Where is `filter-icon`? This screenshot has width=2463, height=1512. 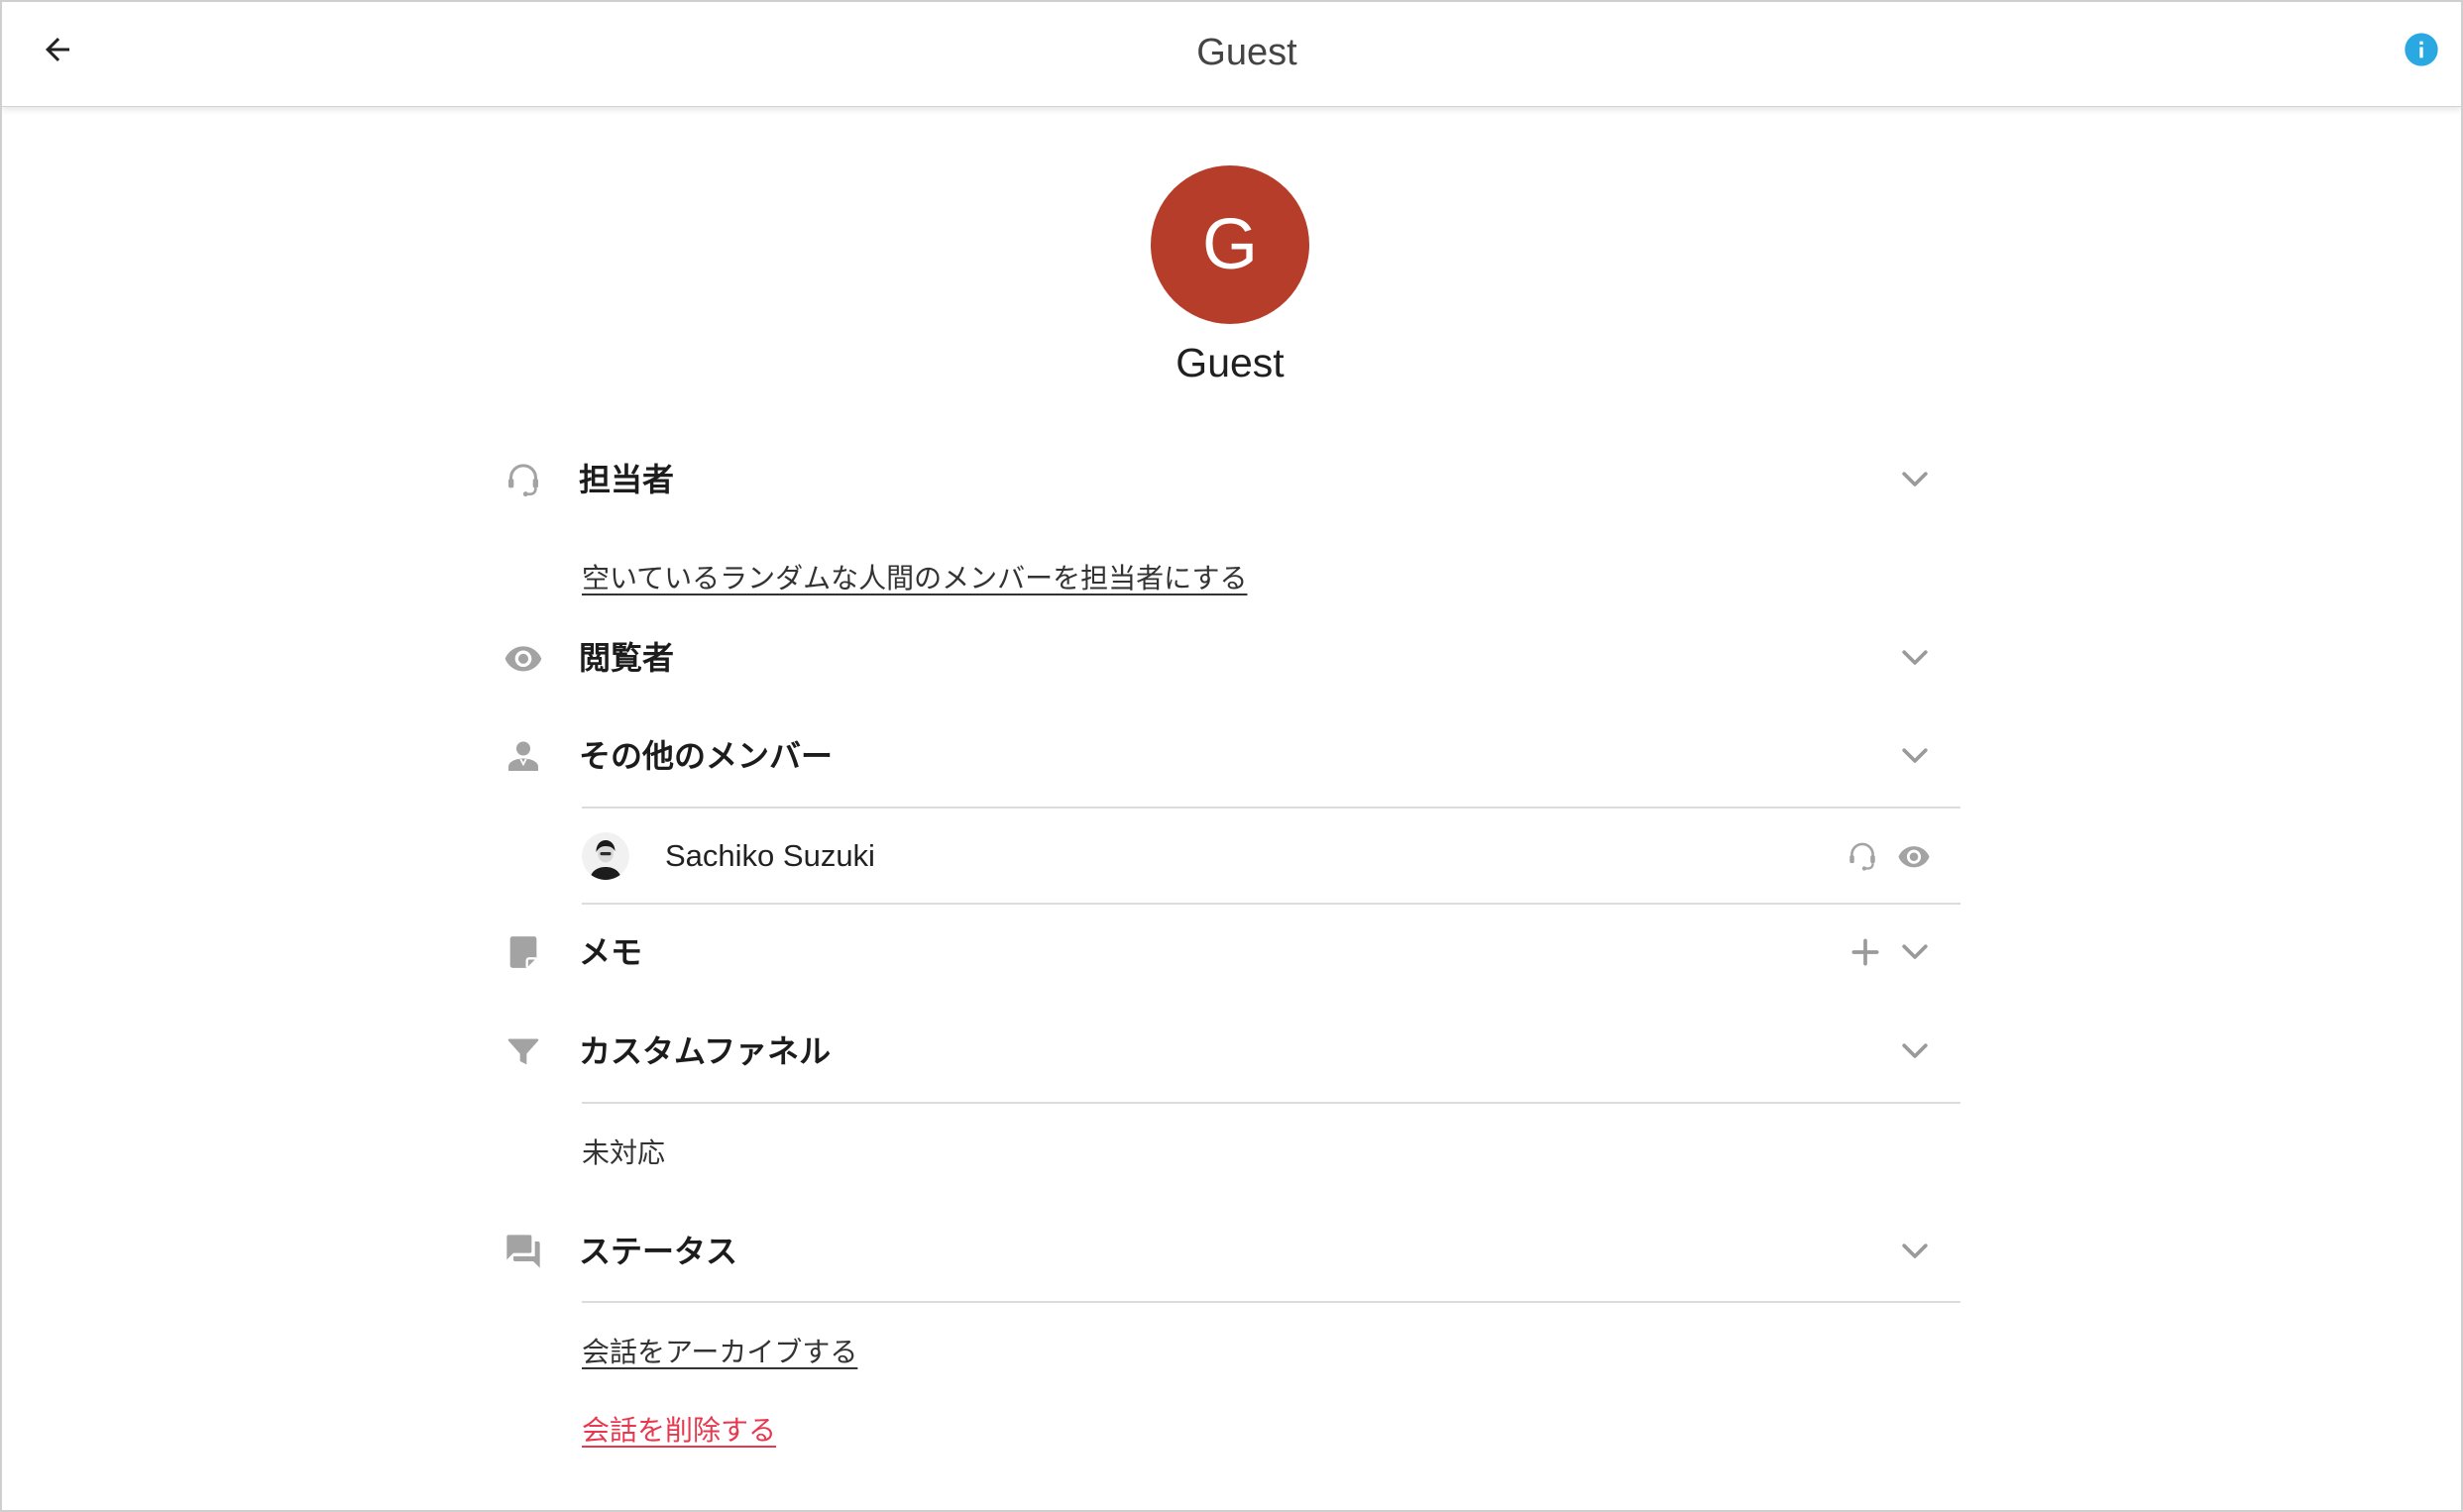 filter-icon is located at coordinates (523, 1051).